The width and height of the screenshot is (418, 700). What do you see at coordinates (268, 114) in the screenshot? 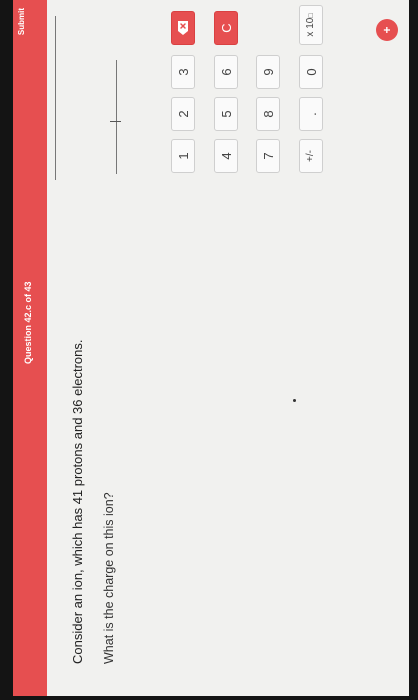
I see `key-8: 8` at bounding box center [268, 114].